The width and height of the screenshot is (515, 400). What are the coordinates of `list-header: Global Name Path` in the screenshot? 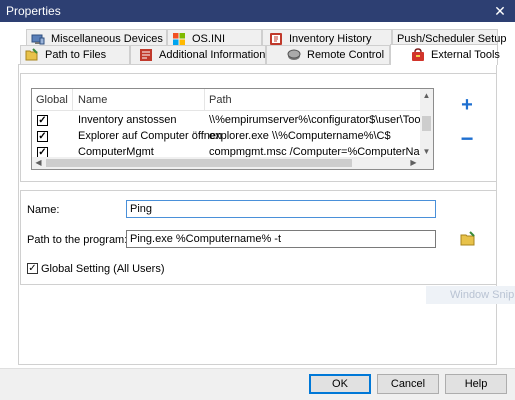 It's located at (227, 100).